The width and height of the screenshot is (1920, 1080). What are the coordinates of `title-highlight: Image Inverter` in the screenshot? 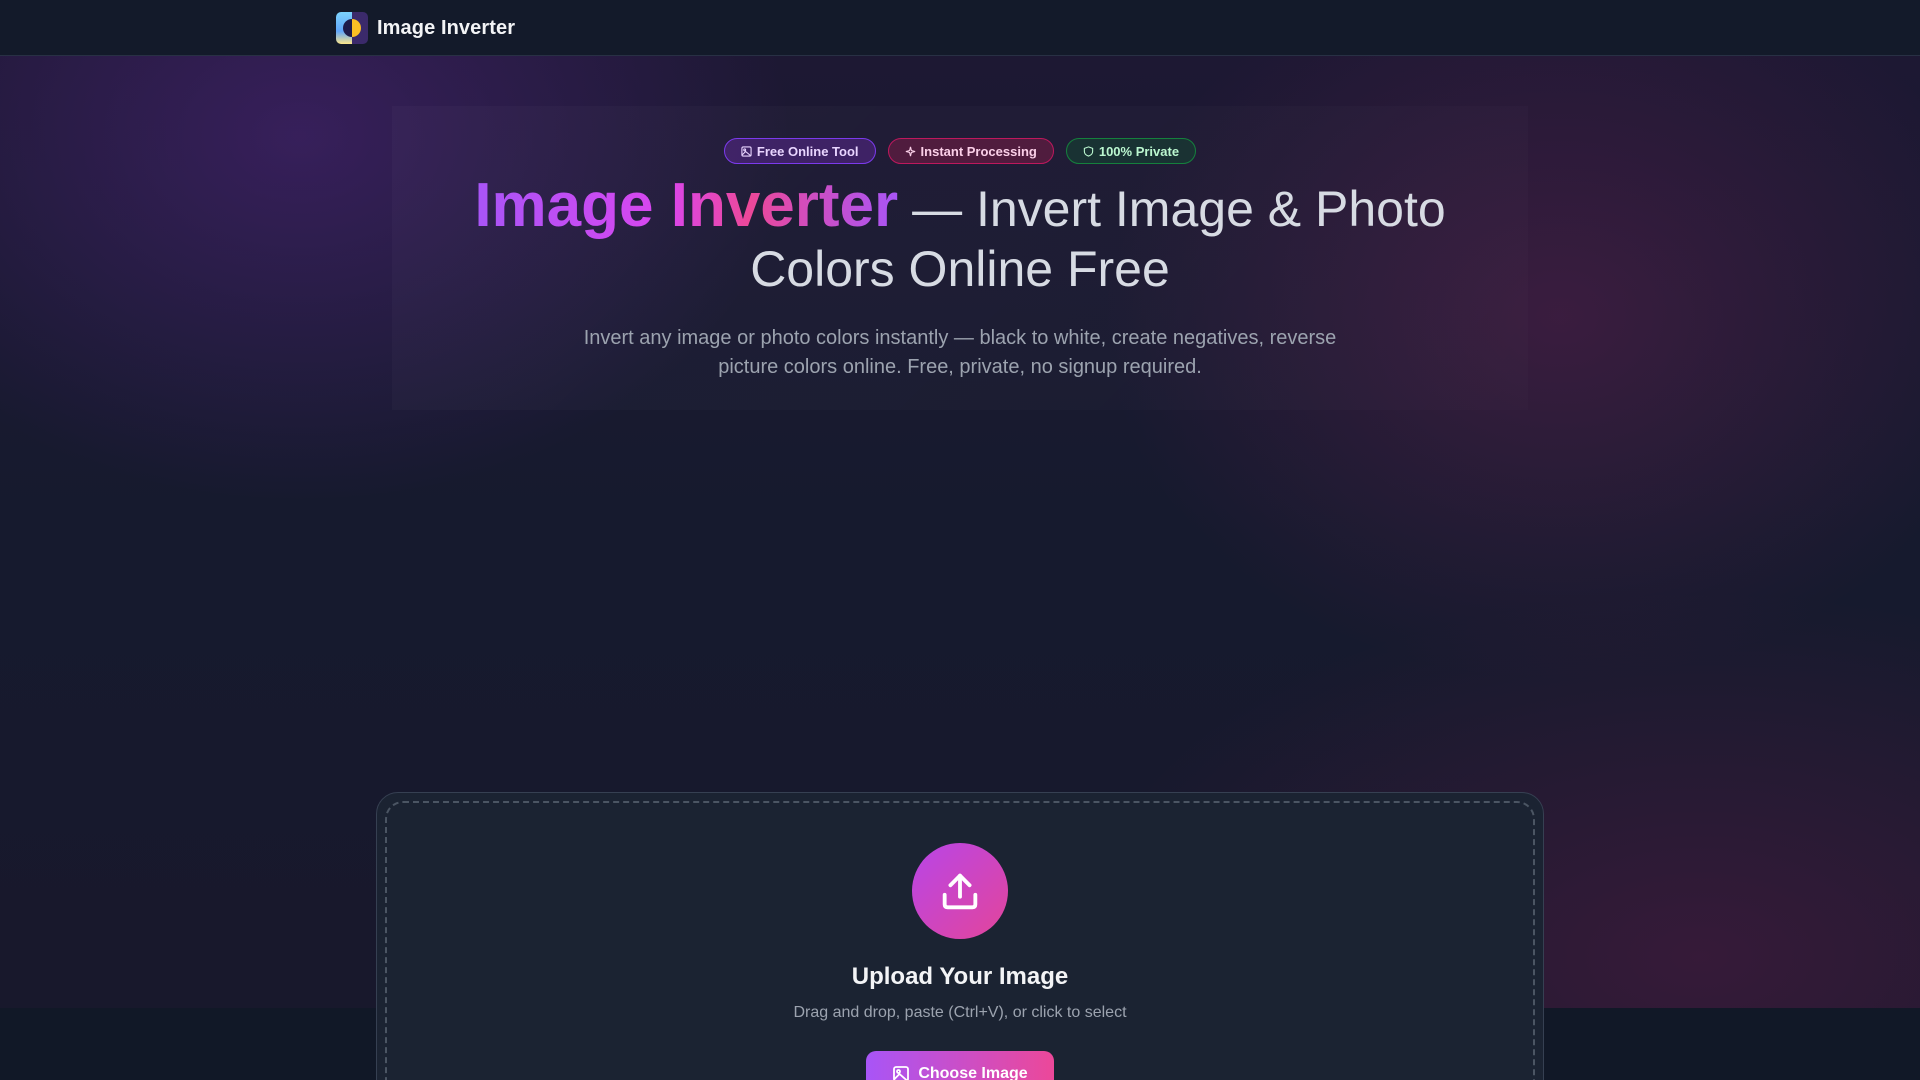 It's located at (686, 205).